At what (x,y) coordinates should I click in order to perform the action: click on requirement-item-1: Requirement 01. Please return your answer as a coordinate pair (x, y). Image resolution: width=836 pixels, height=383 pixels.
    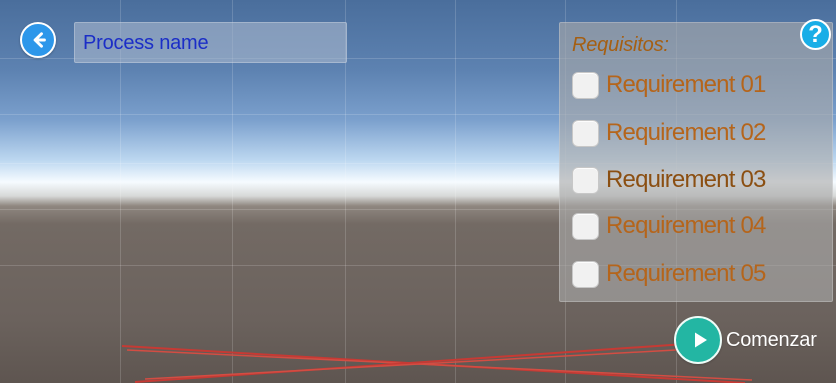
    Looking at the image, I should click on (687, 86).